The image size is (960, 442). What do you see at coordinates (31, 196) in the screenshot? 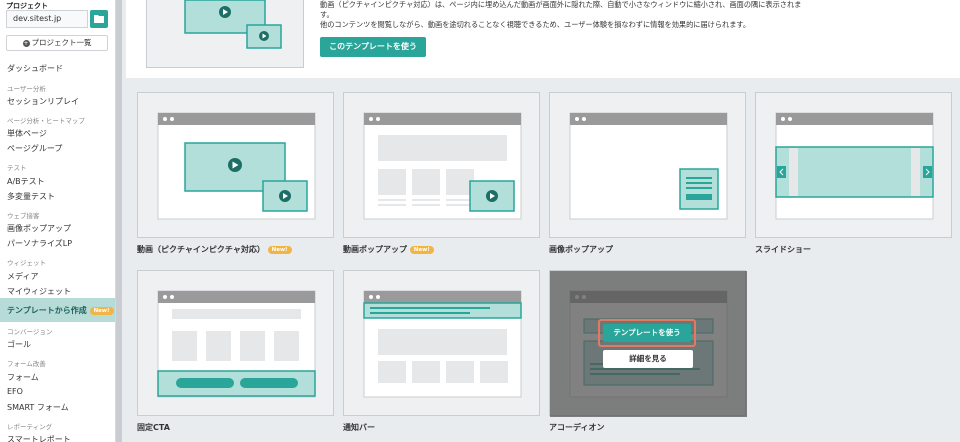
I see `sidebar-item-multivariate: 多変量テスト` at bounding box center [31, 196].